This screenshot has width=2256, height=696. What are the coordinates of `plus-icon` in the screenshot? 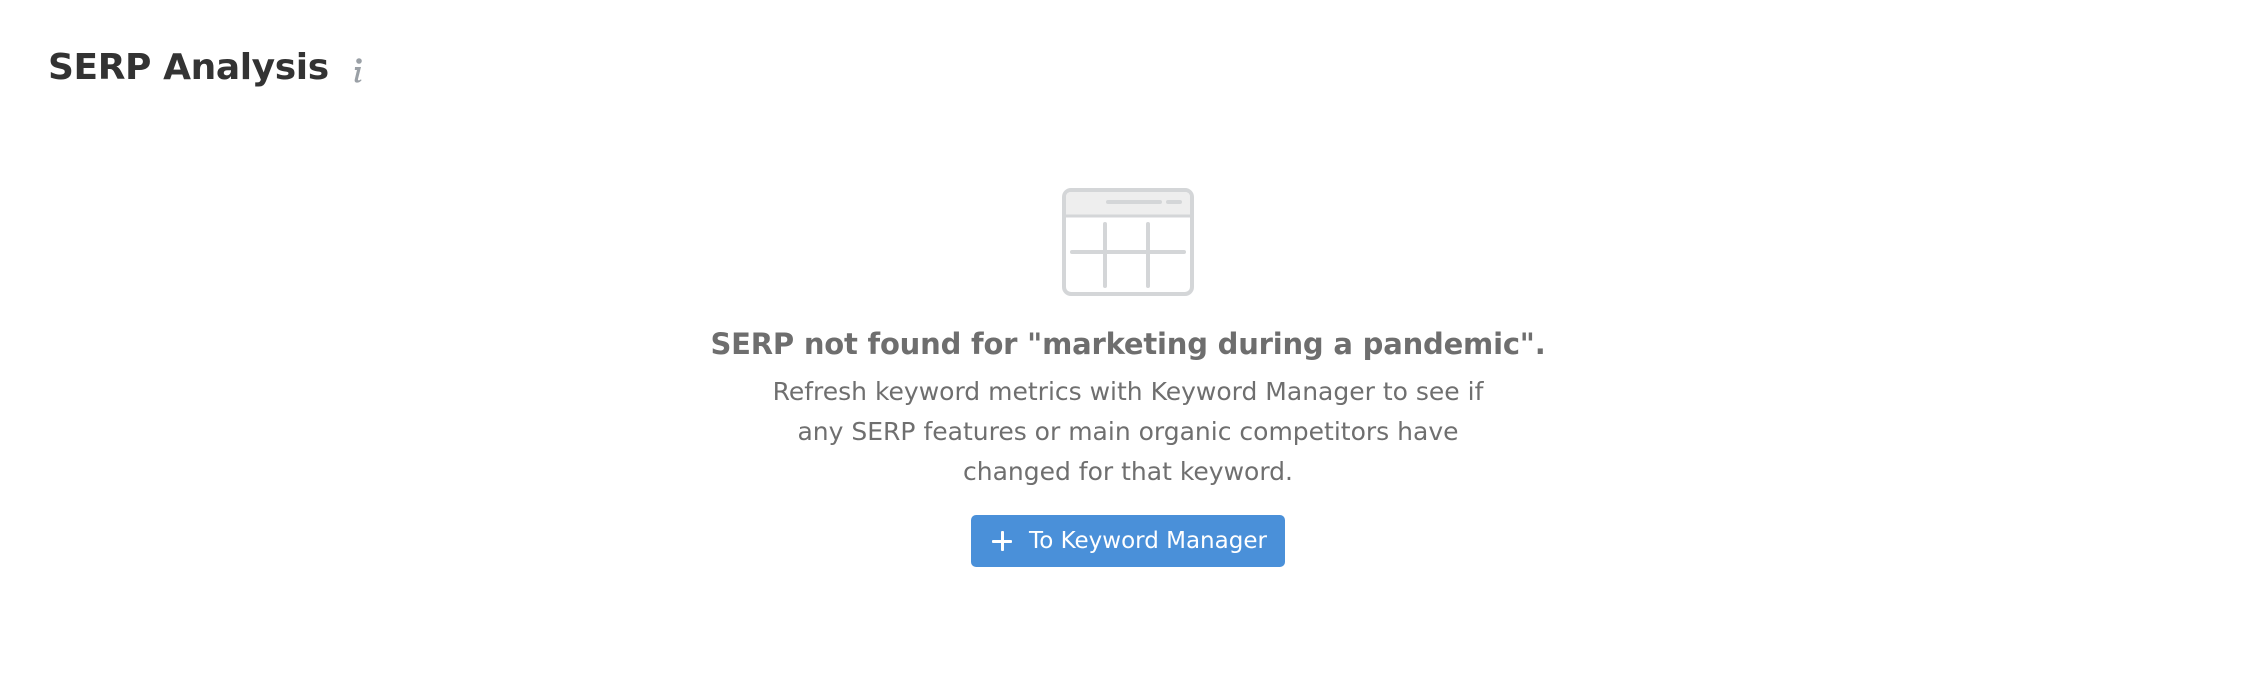 It's located at (1002, 541).